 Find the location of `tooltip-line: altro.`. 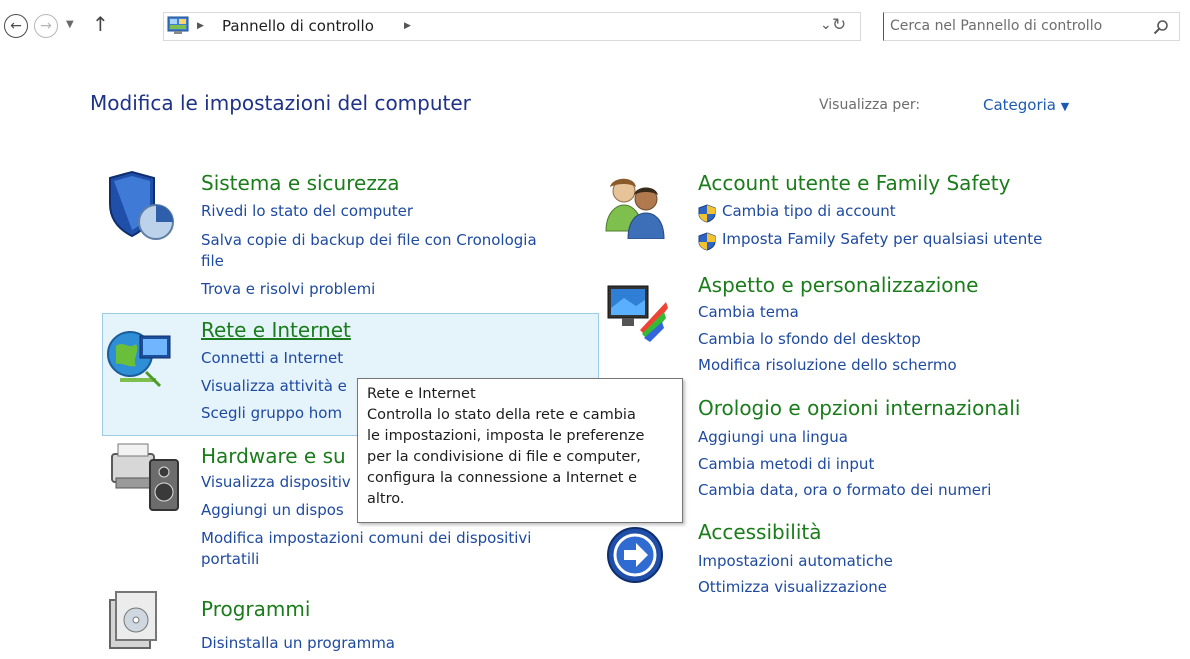

tooltip-line: altro. is located at coordinates (386, 499).